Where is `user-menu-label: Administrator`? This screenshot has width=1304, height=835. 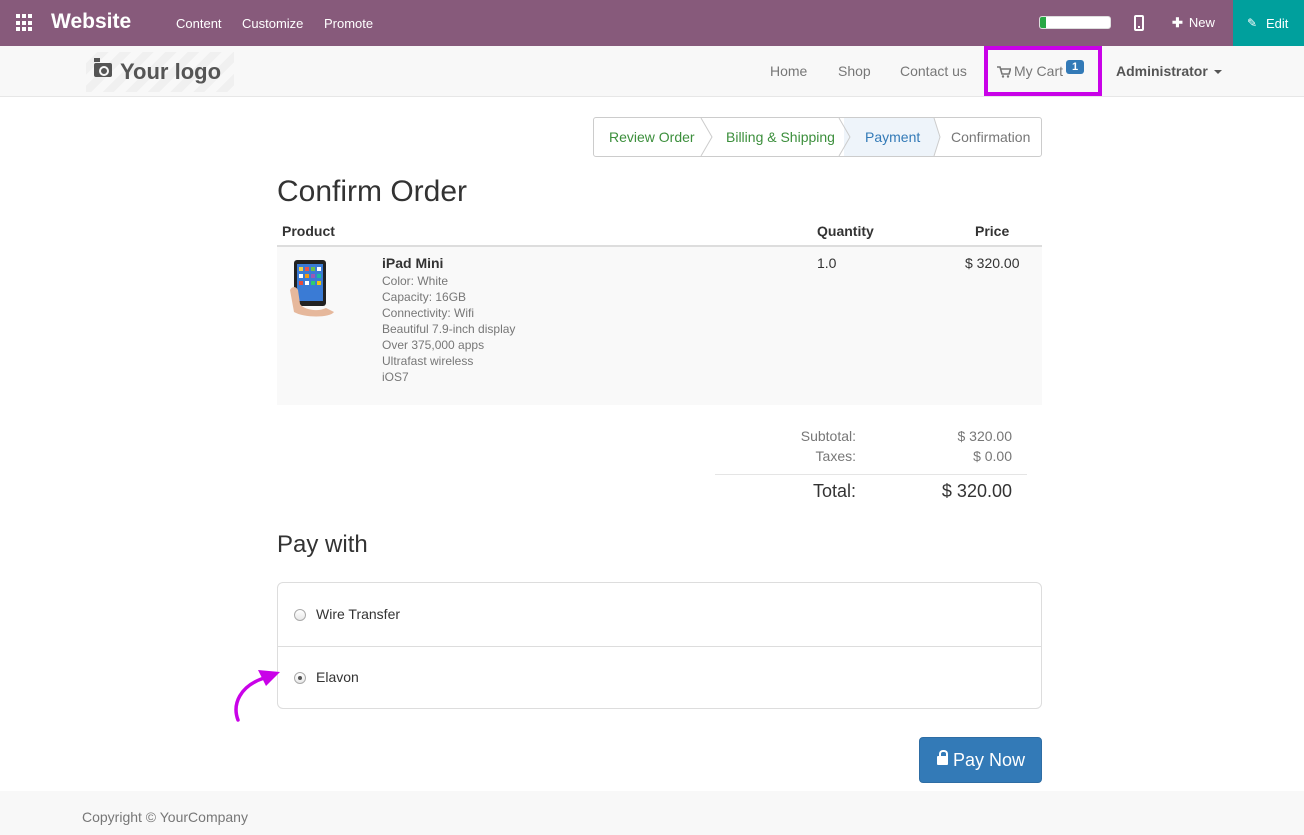
user-menu-label: Administrator is located at coordinates (1162, 71).